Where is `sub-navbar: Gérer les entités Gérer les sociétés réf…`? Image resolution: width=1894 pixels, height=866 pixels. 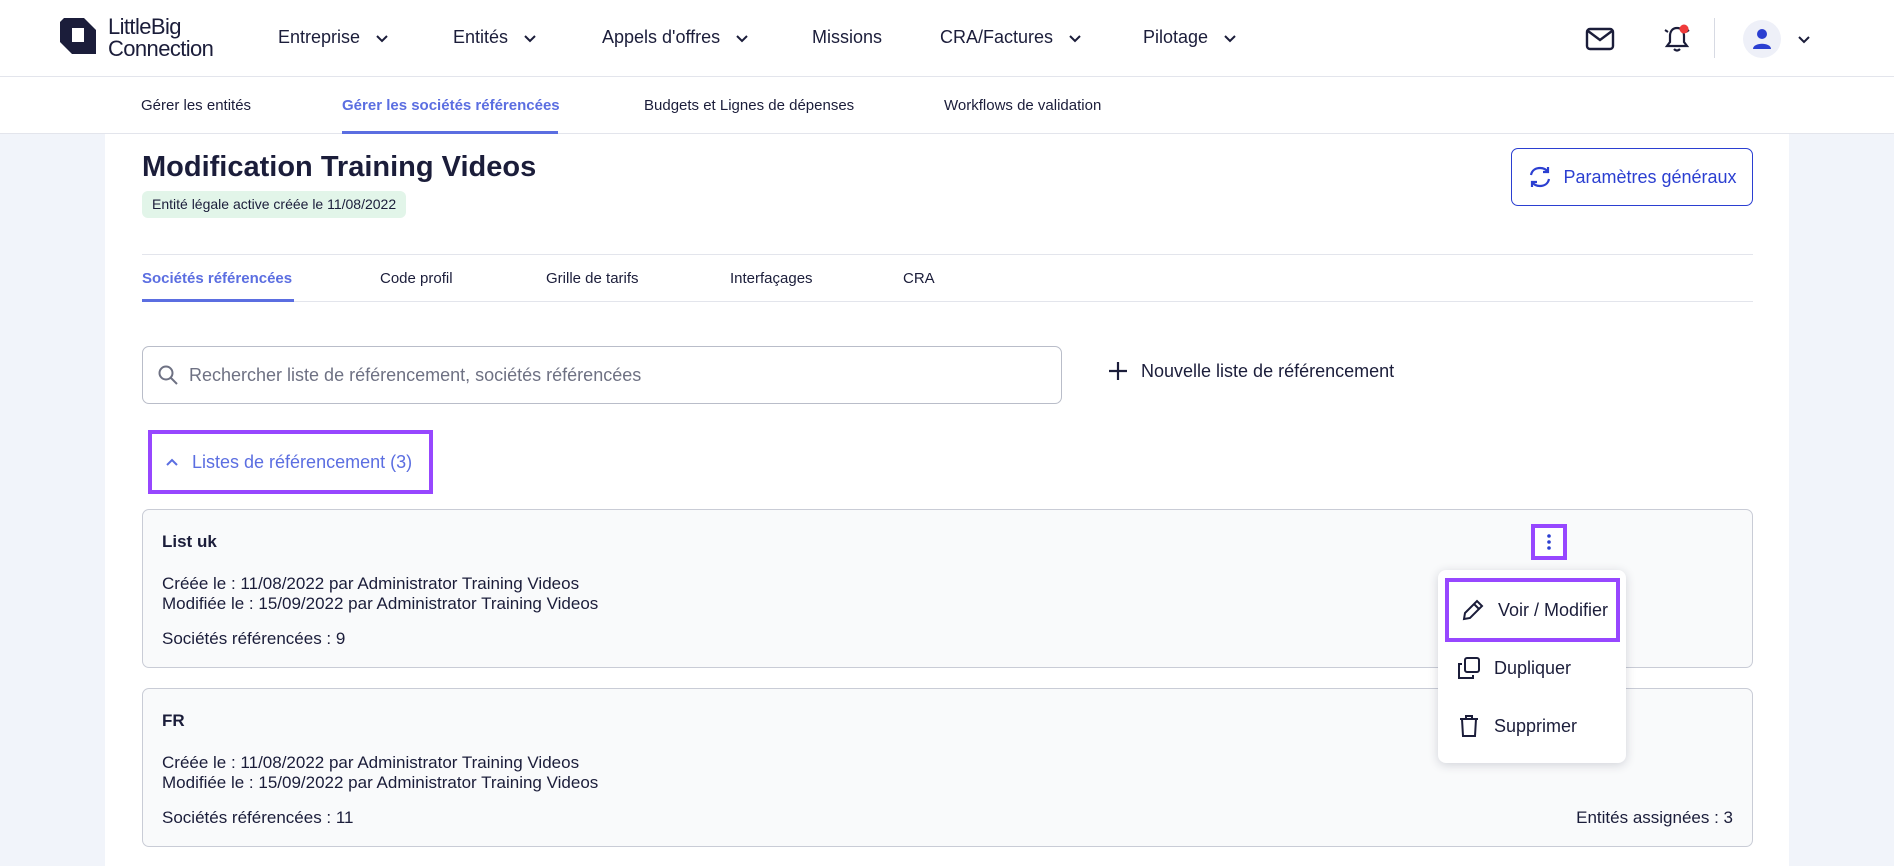 sub-navbar: Gérer les entités Gérer les sociétés réf… is located at coordinates (947, 105).